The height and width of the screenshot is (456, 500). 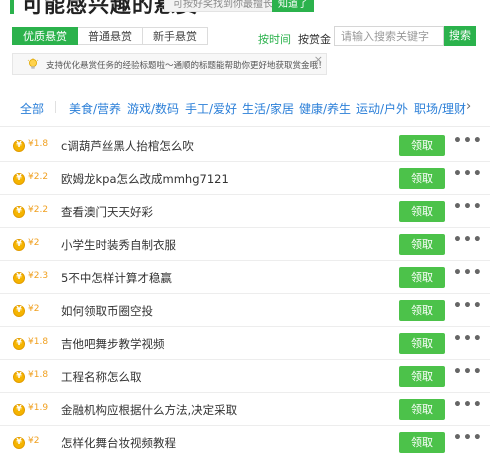 What do you see at coordinates (245, 211) in the screenshot?
I see `list-item: ¥2.2 查看澳门天天好彩 领取 •••` at bounding box center [245, 211].